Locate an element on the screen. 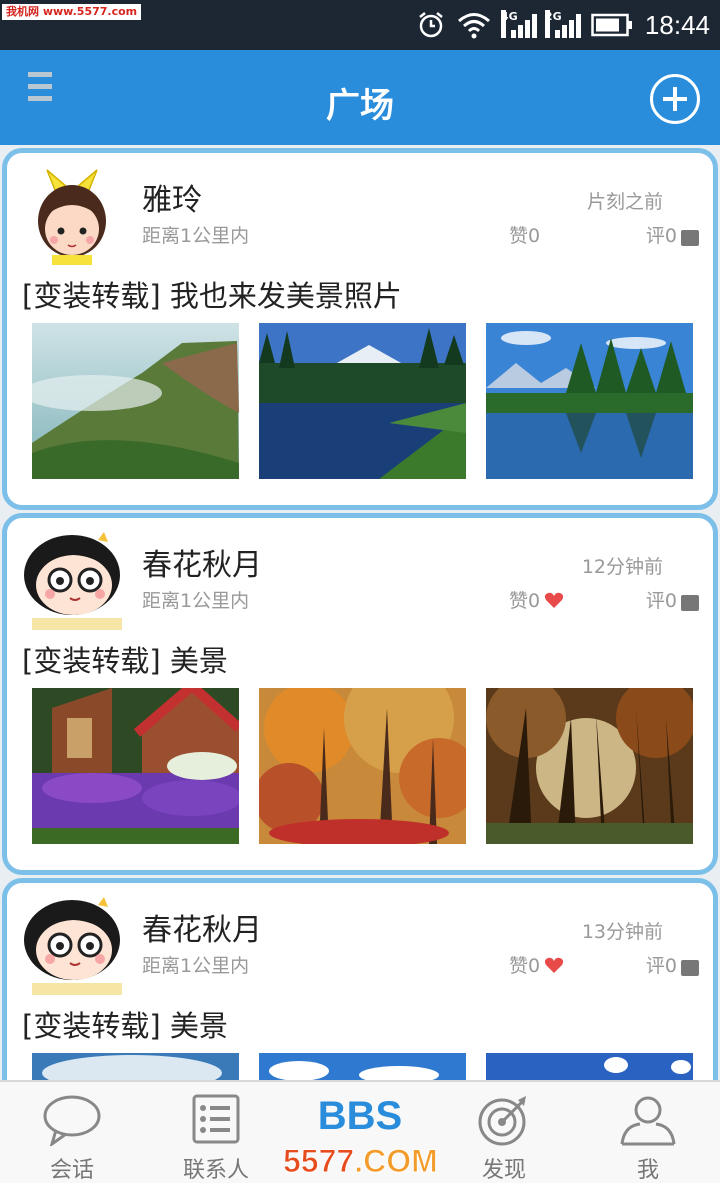 The width and height of the screenshot is (720, 1183). battery-icon is located at coordinates (611, 25).